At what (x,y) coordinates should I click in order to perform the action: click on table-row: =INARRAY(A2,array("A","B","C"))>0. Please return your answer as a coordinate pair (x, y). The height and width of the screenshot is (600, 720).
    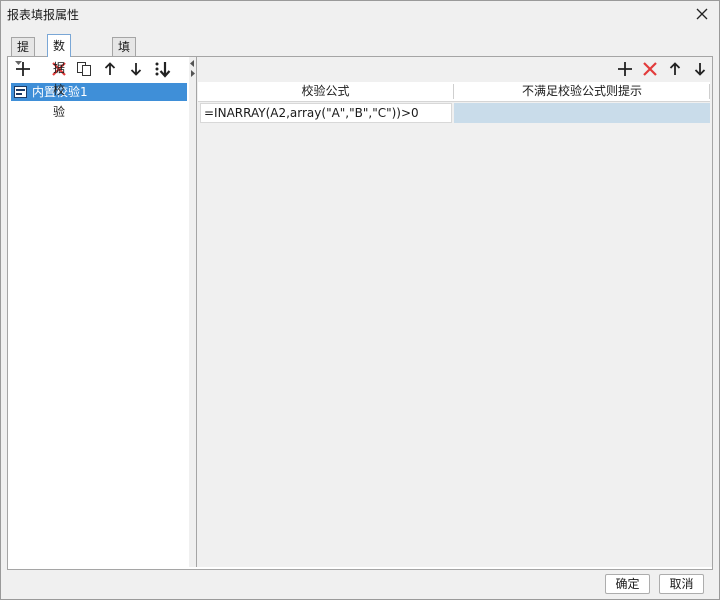
    Looking at the image, I should click on (454, 113).